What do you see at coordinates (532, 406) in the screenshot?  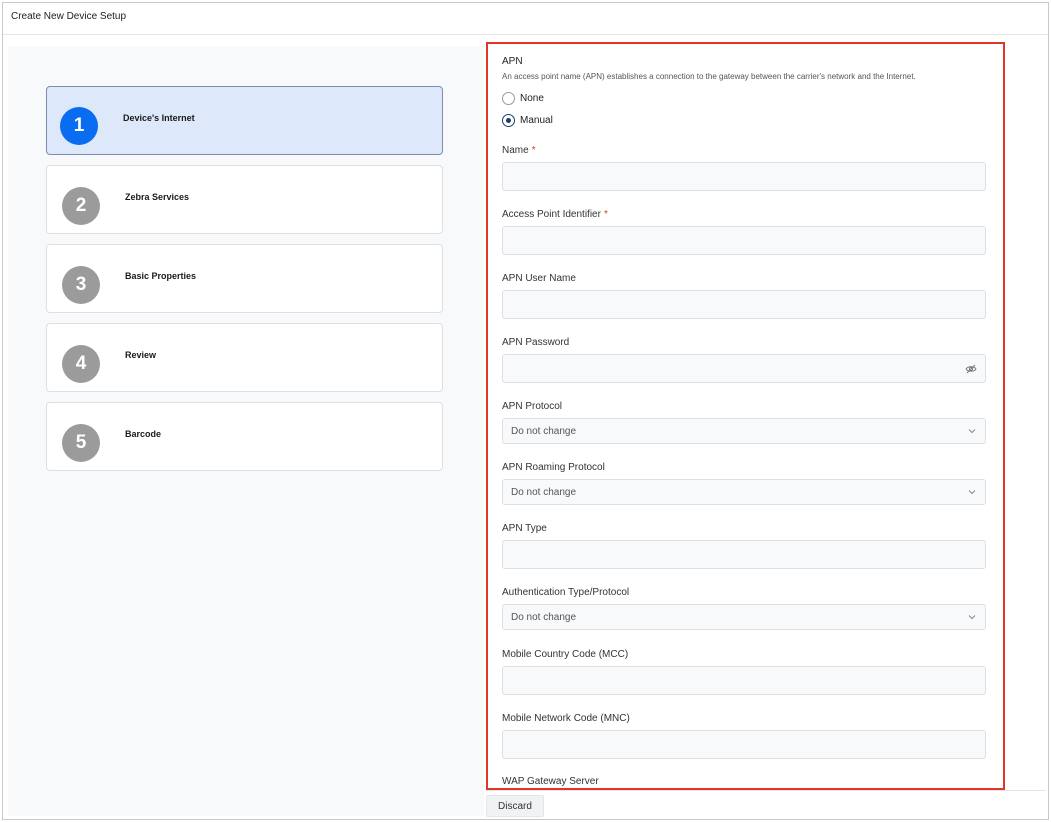 I see `apn-protocol-label: APN Protocol` at bounding box center [532, 406].